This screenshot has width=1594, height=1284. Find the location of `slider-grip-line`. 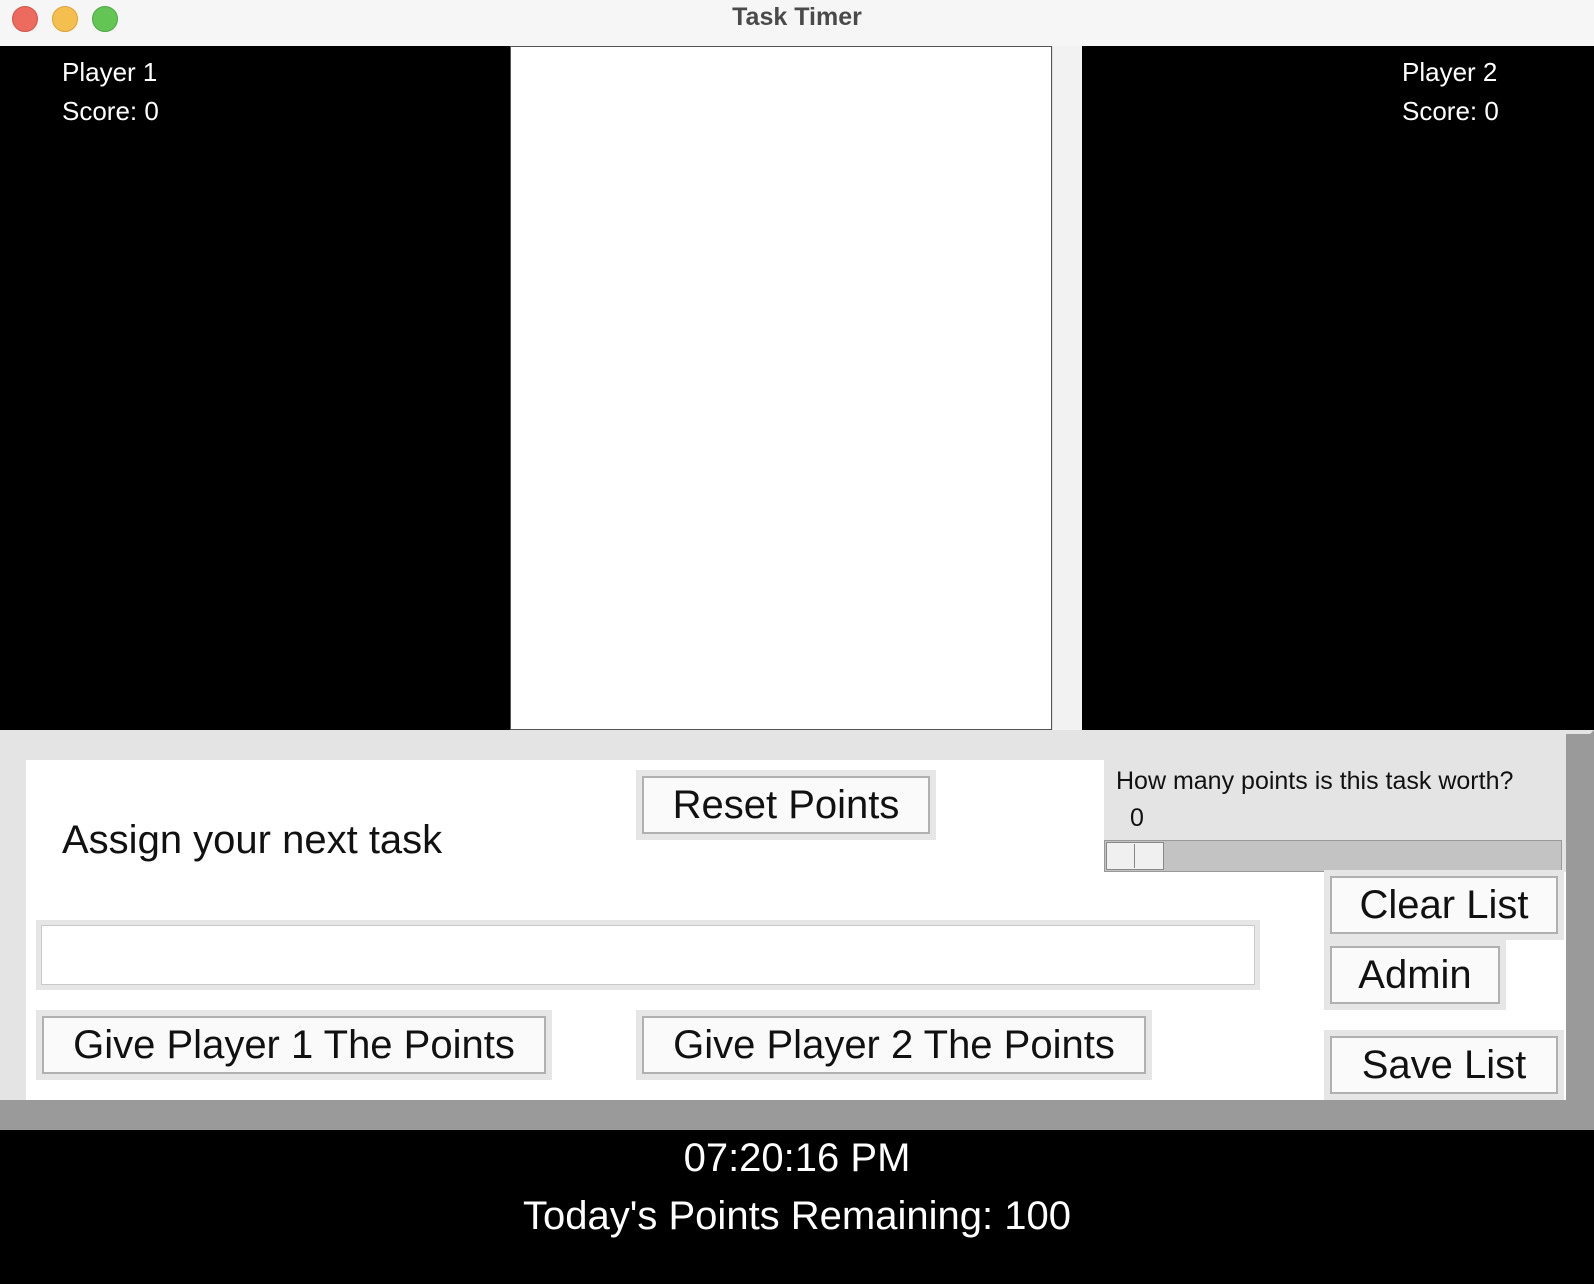

slider-grip-line is located at coordinates (1134, 856).